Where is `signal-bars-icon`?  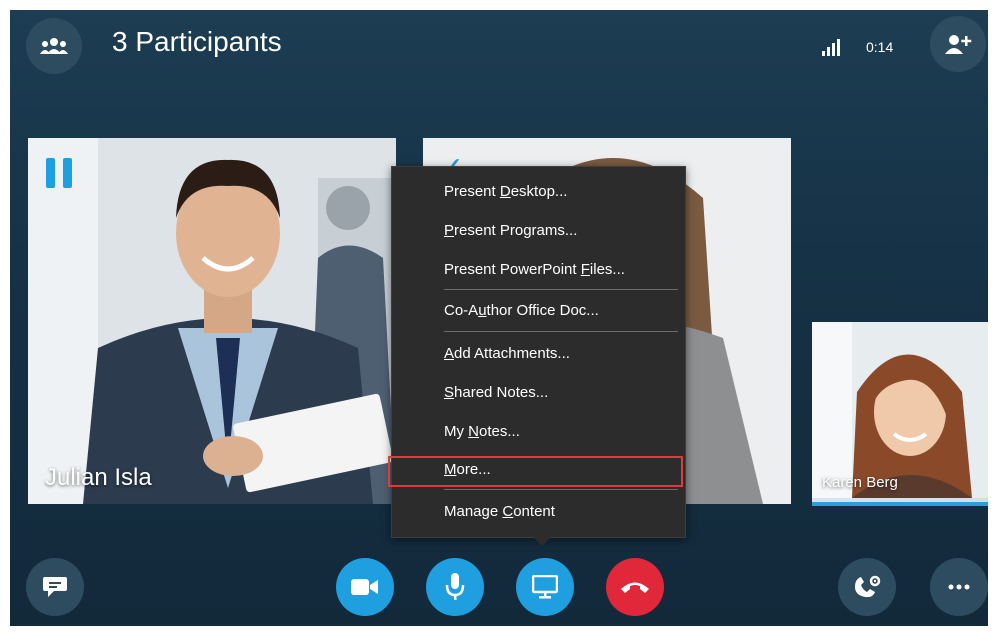
signal-bars-icon is located at coordinates (831, 47).